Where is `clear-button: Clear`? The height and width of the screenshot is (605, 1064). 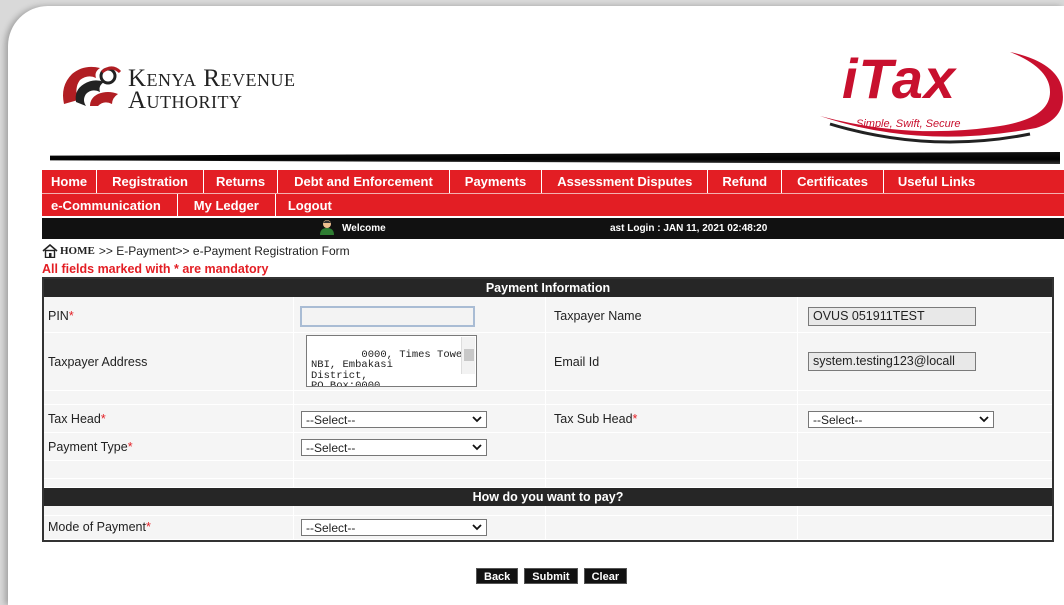
clear-button: Clear is located at coordinates (605, 576).